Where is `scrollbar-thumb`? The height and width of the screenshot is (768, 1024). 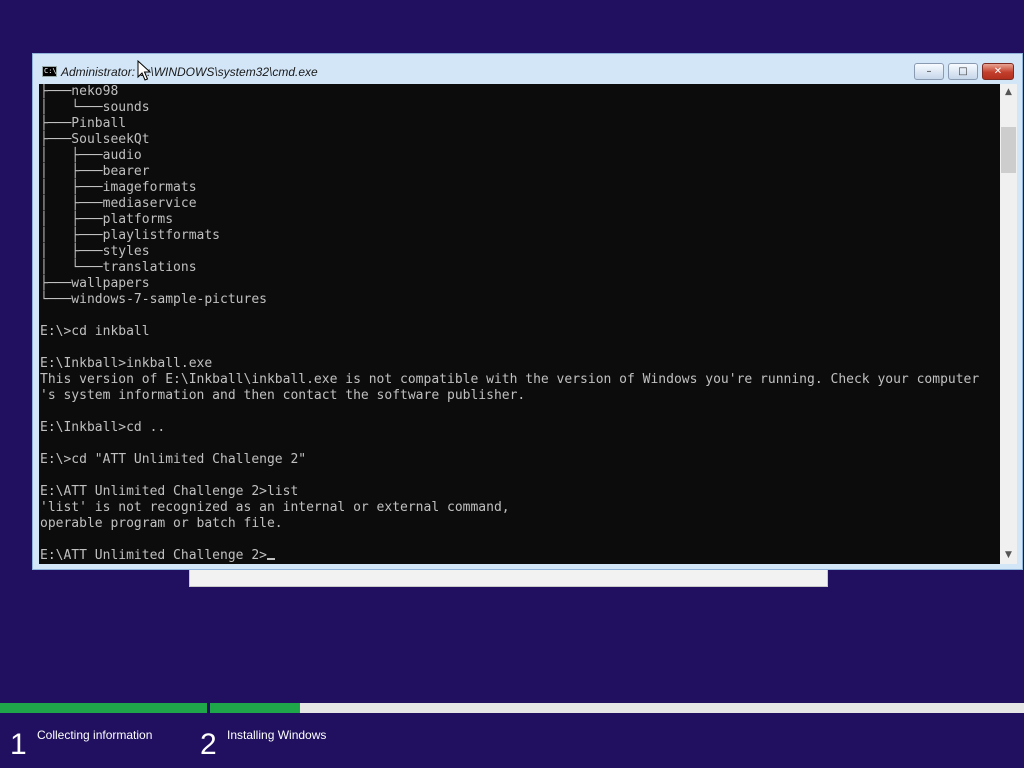
scrollbar-thumb is located at coordinates (1008, 150).